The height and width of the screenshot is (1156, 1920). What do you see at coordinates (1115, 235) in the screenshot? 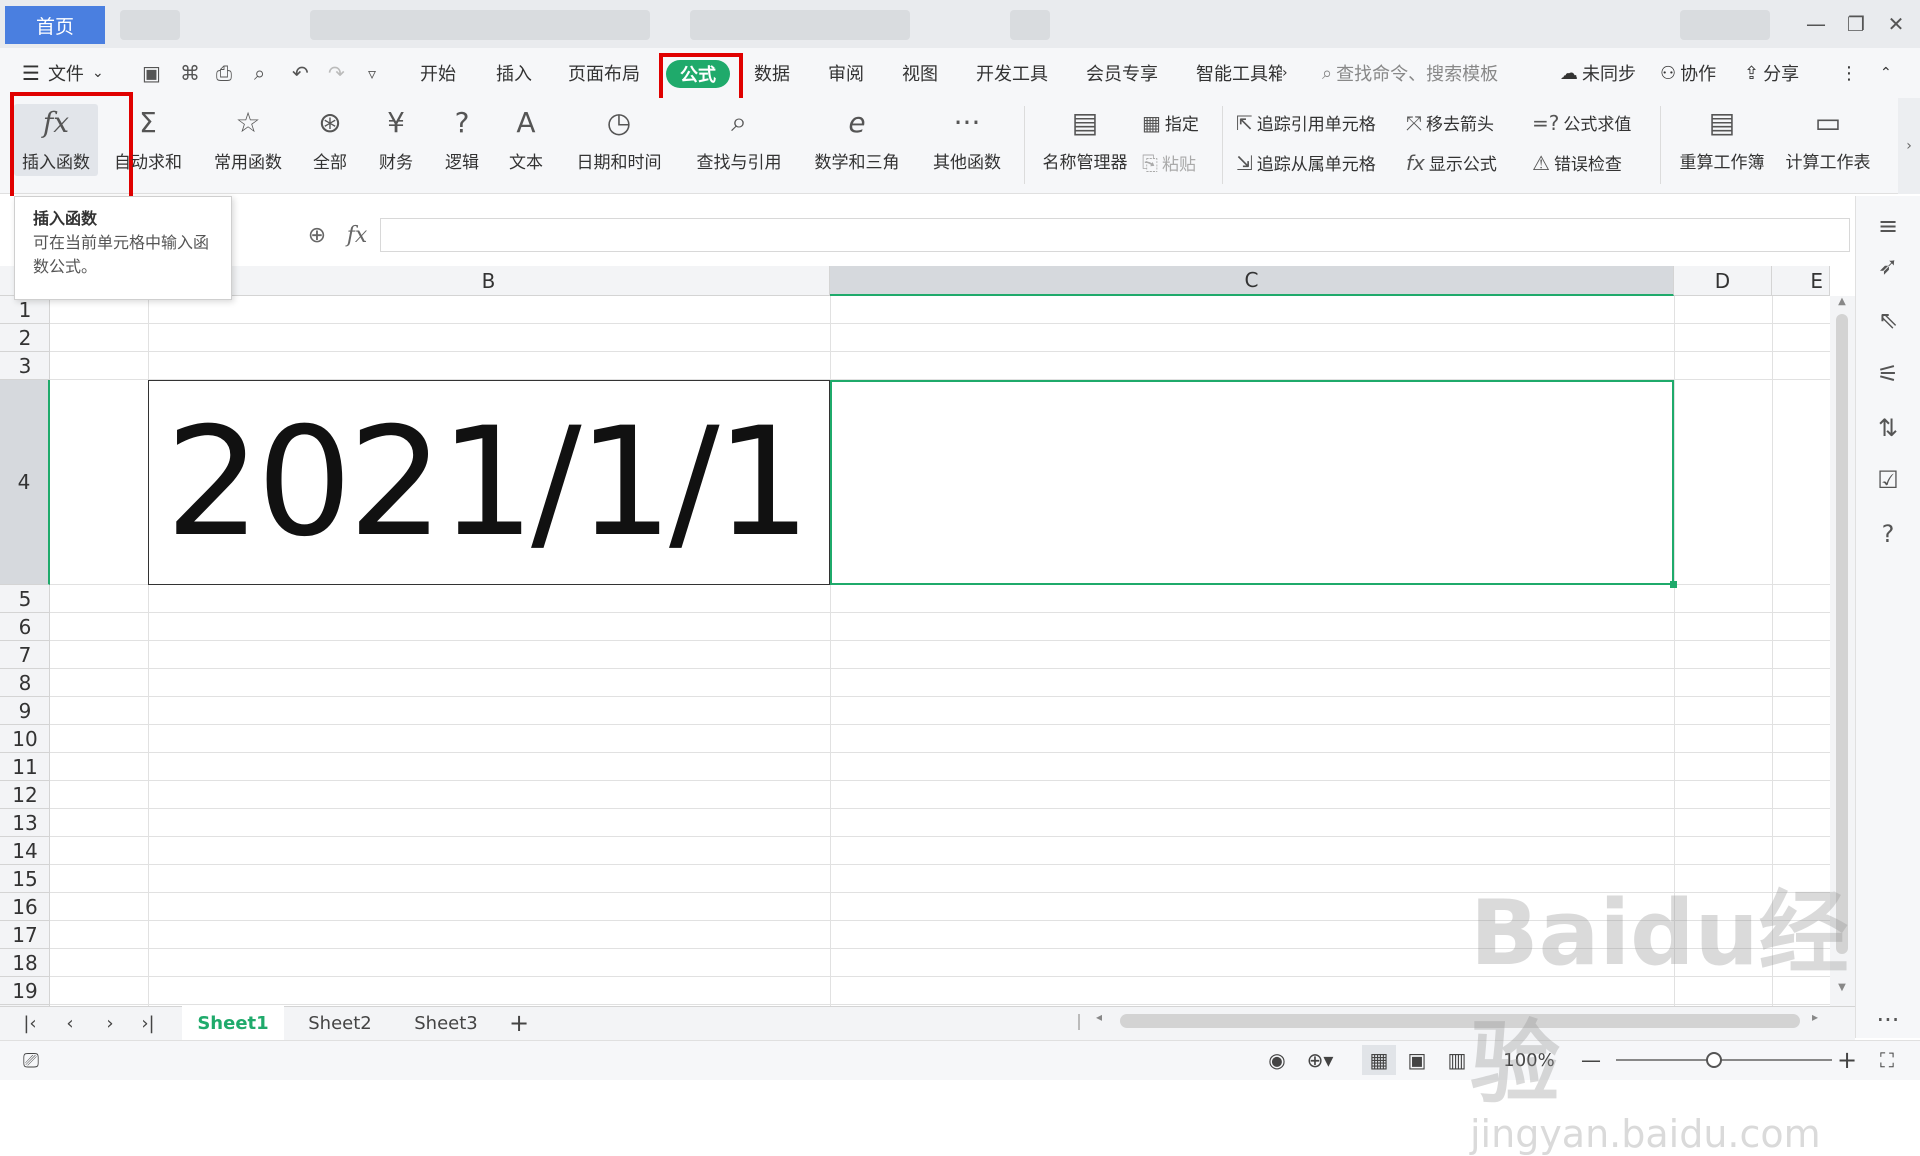
I see `formula-input` at bounding box center [1115, 235].